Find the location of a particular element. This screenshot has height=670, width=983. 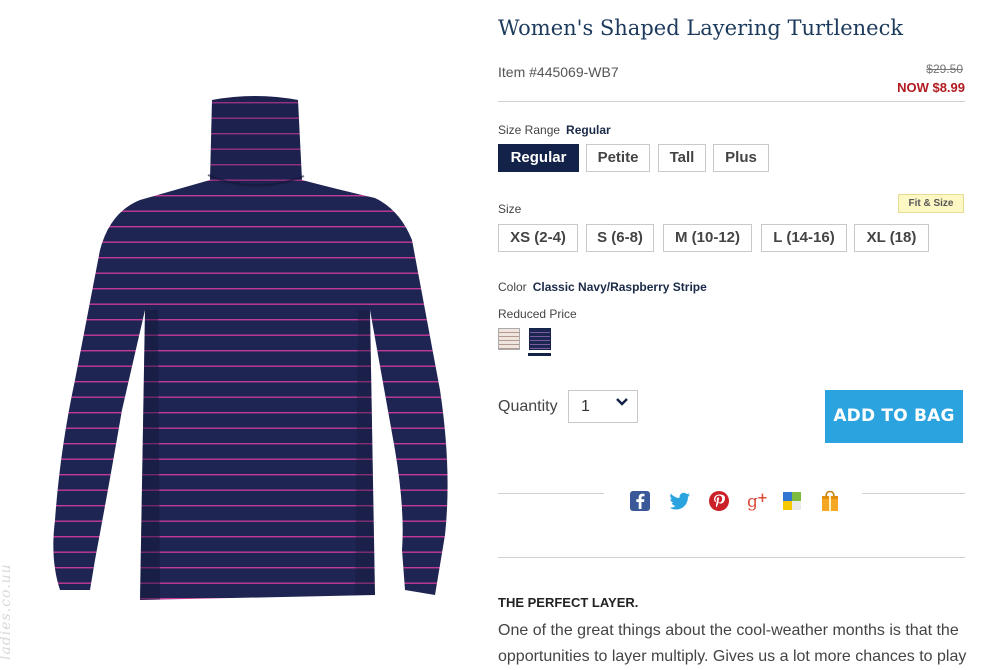

twitter-icon is located at coordinates (680, 501).